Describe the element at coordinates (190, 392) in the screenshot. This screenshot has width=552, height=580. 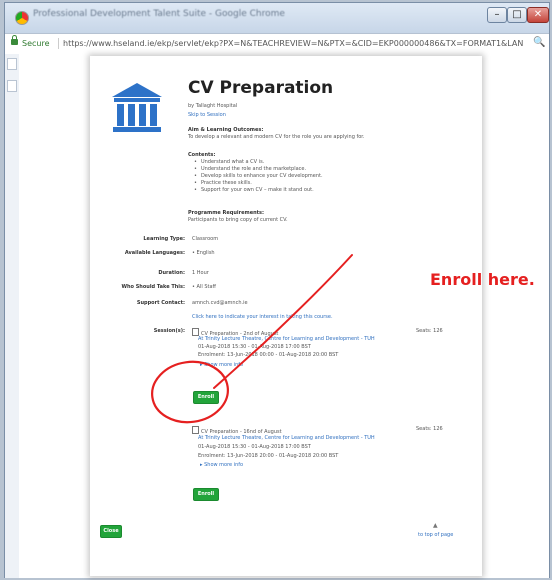
I see `annotation-circle` at that location.